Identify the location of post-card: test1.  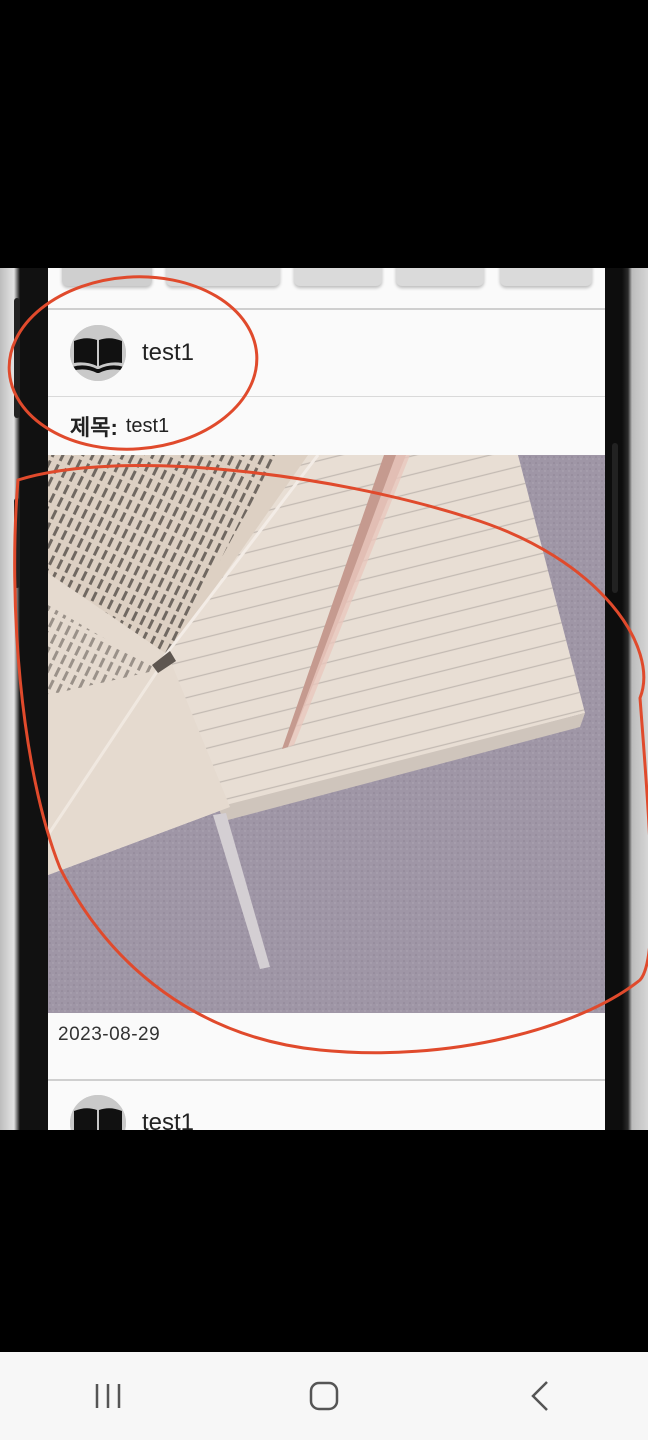
(326, 1105).